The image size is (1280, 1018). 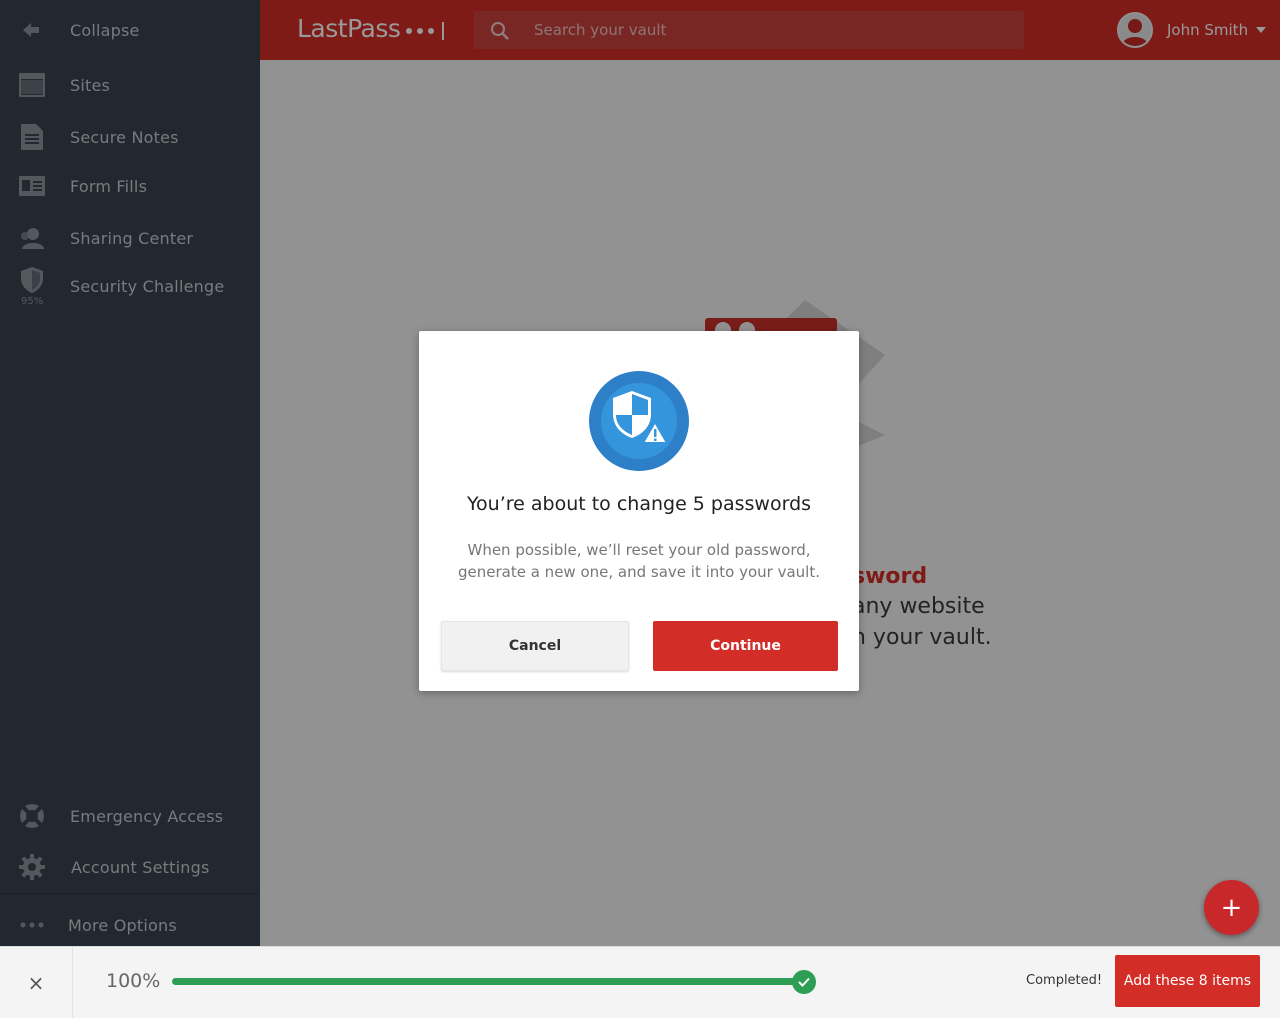 What do you see at coordinates (535, 646) in the screenshot?
I see `cancel-button: Cancel` at bounding box center [535, 646].